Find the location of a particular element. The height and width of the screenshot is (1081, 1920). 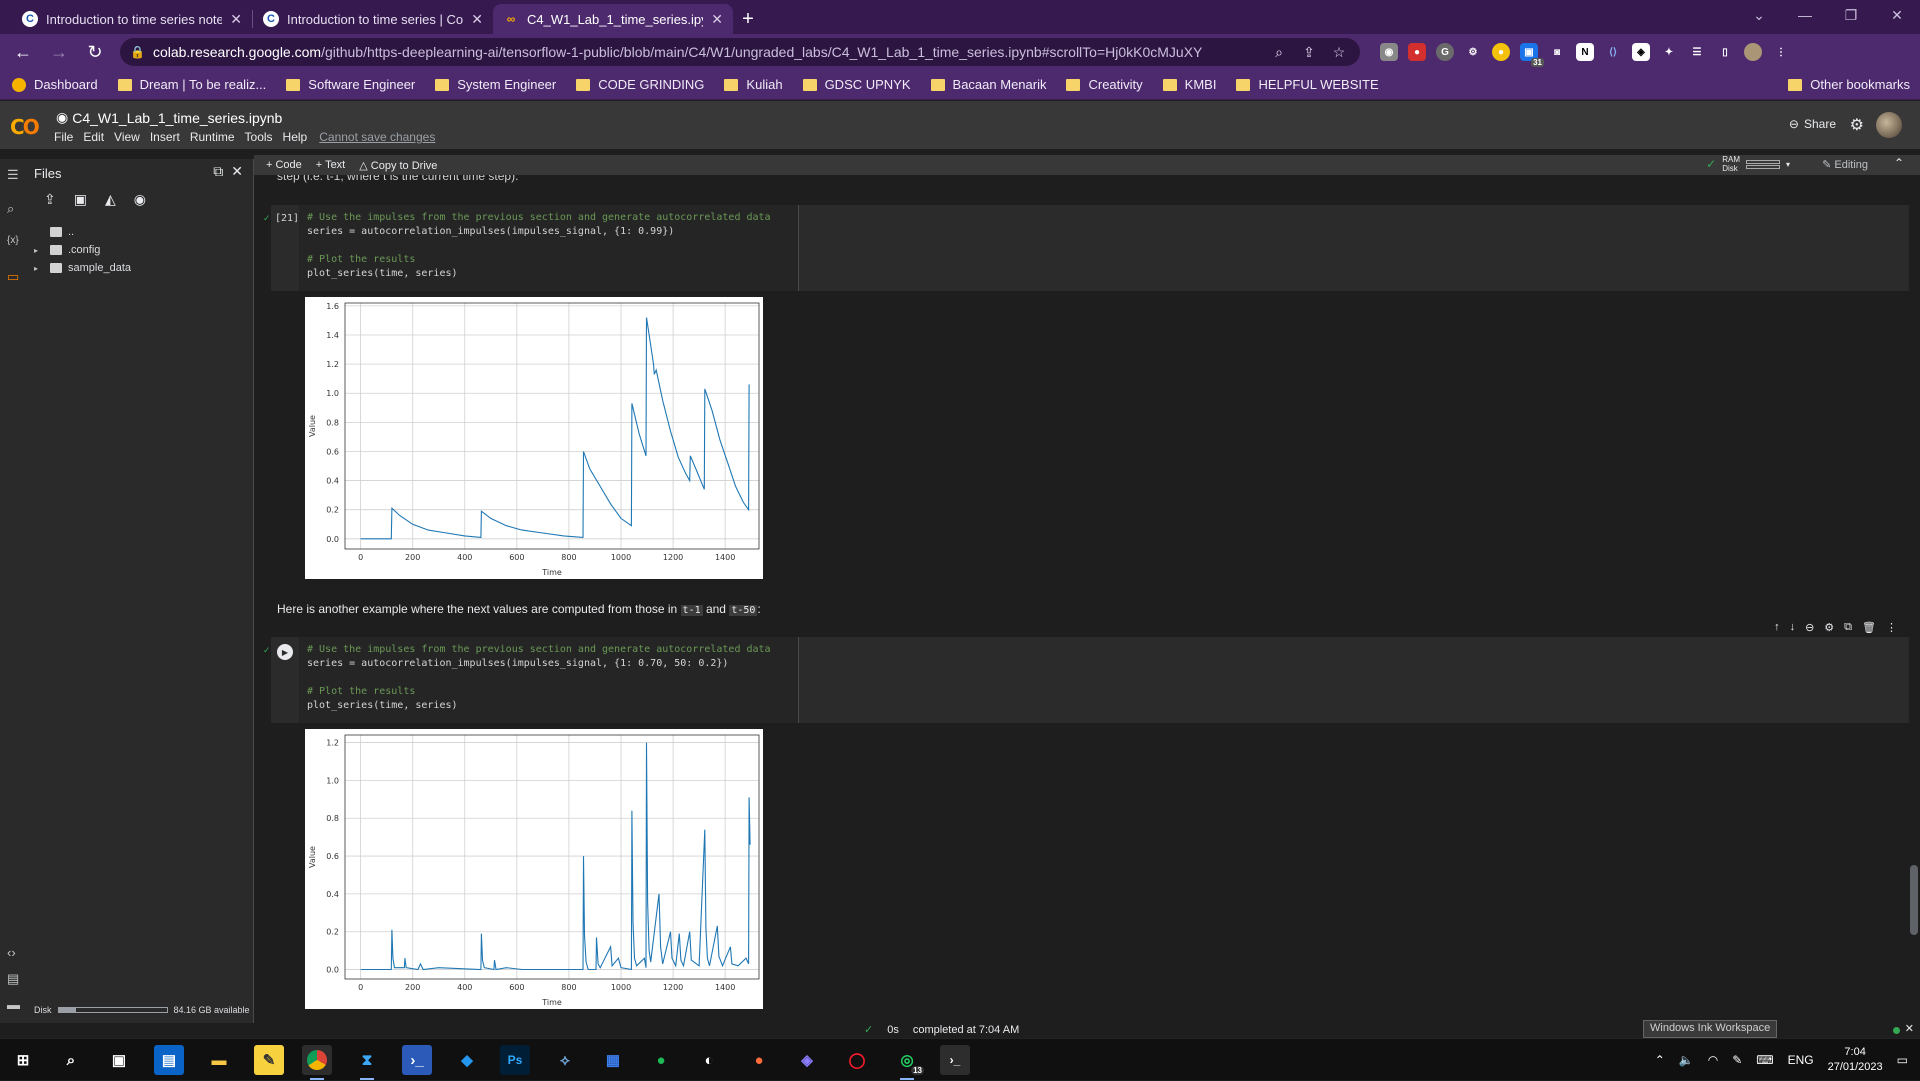

command-palette-icon: ▤ is located at coordinates (13, 979).